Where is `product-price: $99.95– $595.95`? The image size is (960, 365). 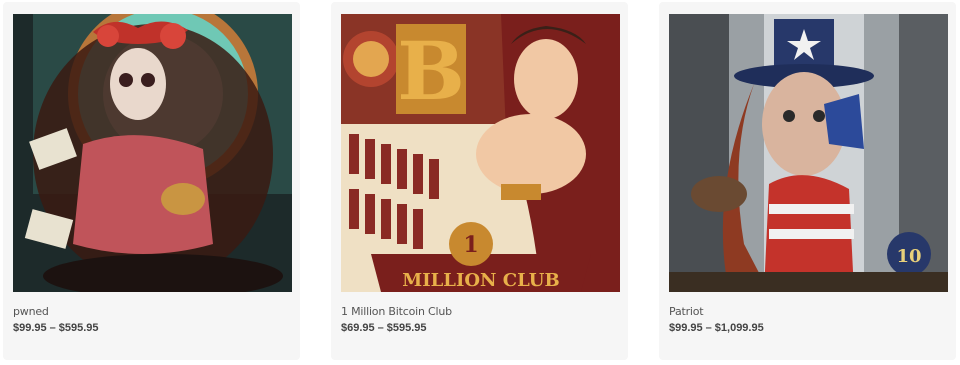 product-price: $99.95– $595.95 is located at coordinates (56, 328).